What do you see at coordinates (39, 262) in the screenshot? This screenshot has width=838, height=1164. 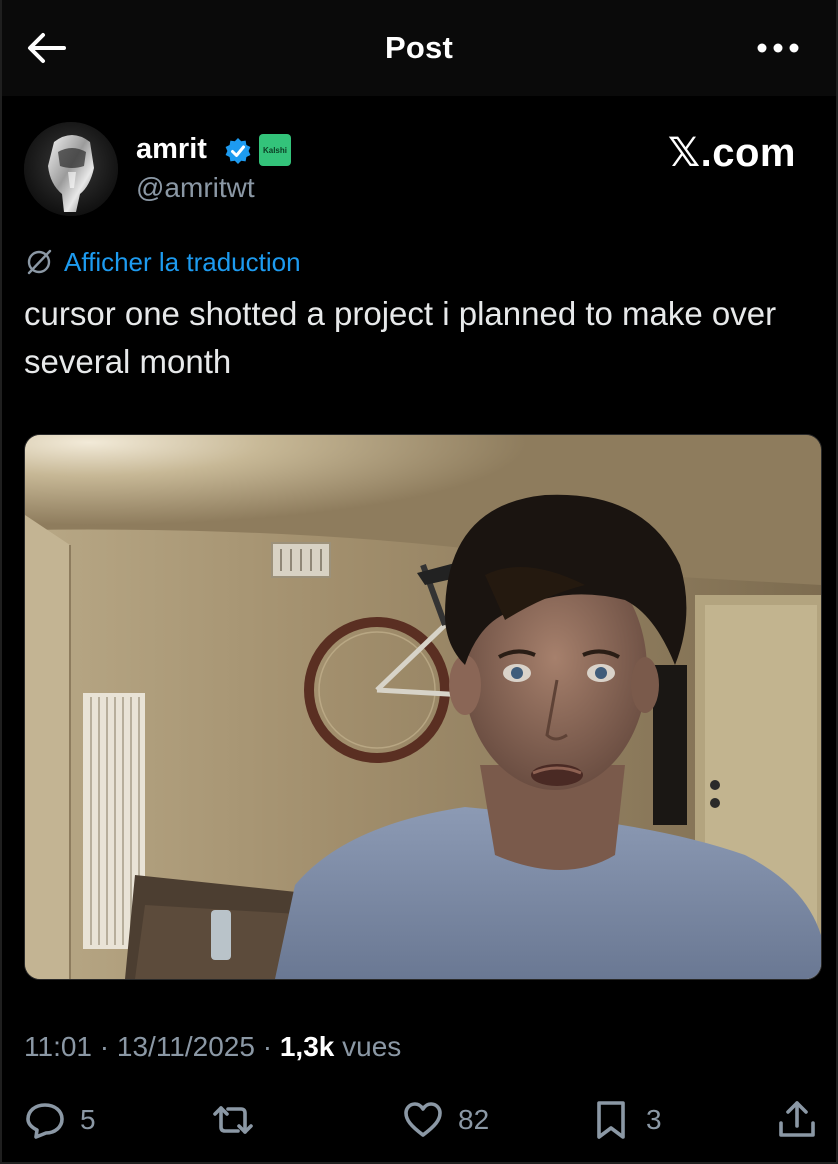 I see `translate-icon` at bounding box center [39, 262].